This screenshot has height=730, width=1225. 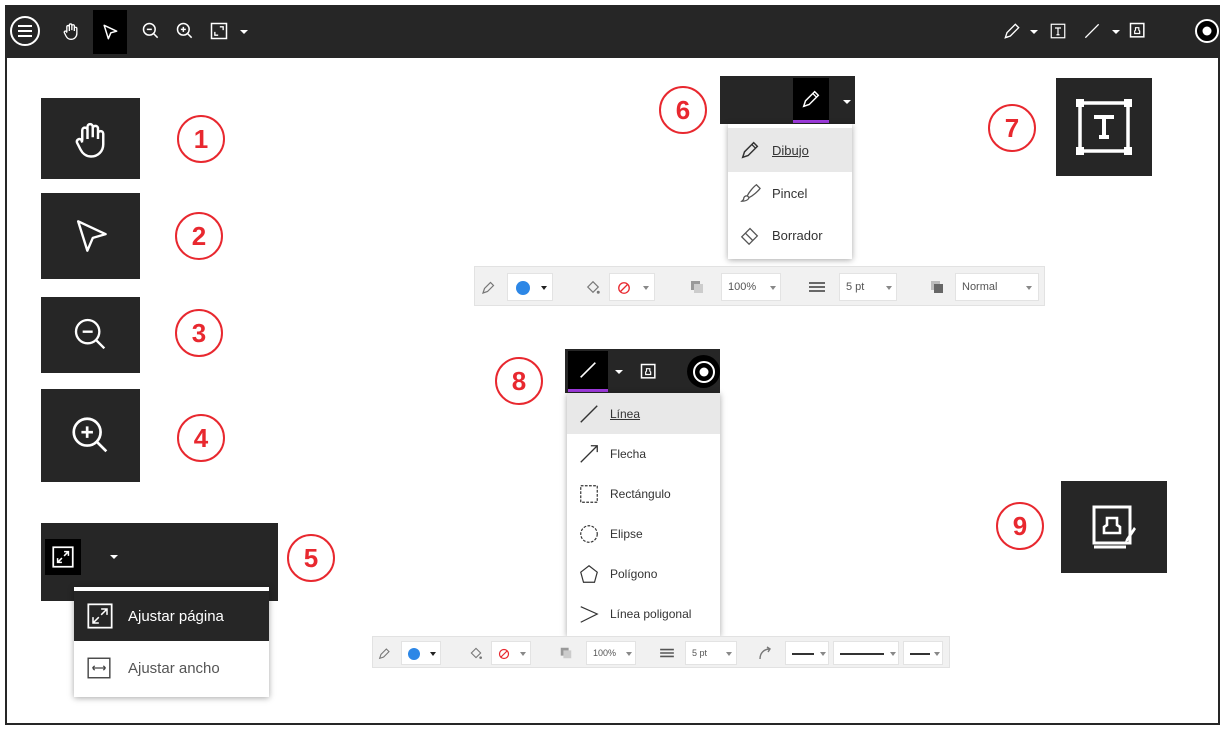 What do you see at coordinates (866, 653) in the screenshot?
I see `line-style-dropdown` at bounding box center [866, 653].